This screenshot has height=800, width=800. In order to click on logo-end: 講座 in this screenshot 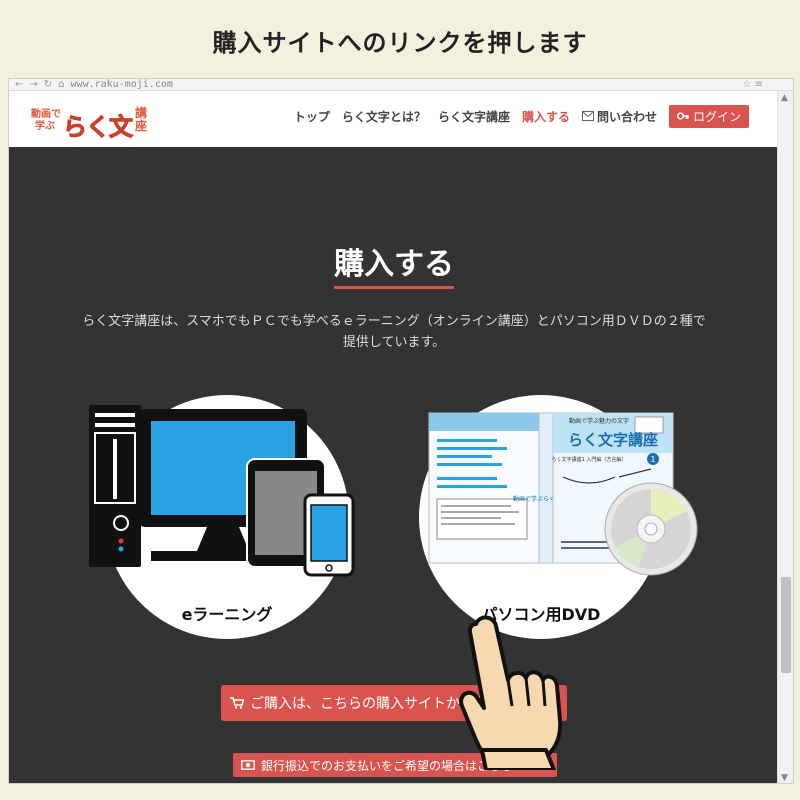, I will do `click(141, 119)`.